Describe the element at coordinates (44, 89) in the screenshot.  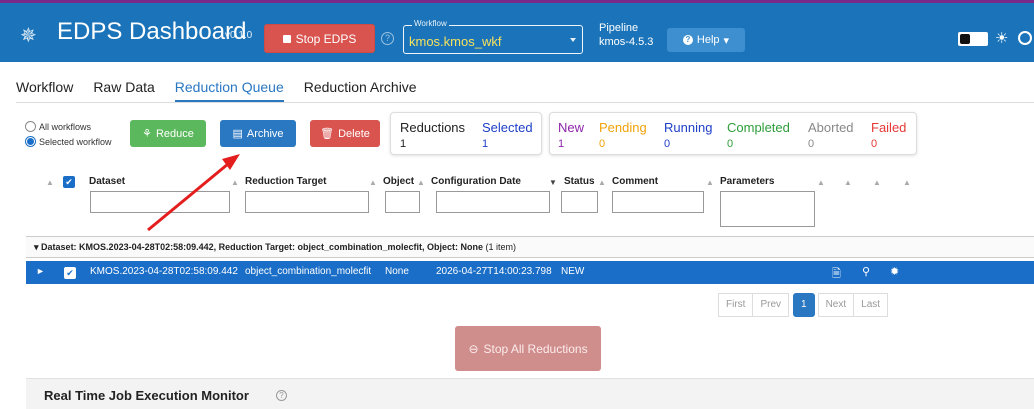
I see `tab-workflow: Workflow` at that location.